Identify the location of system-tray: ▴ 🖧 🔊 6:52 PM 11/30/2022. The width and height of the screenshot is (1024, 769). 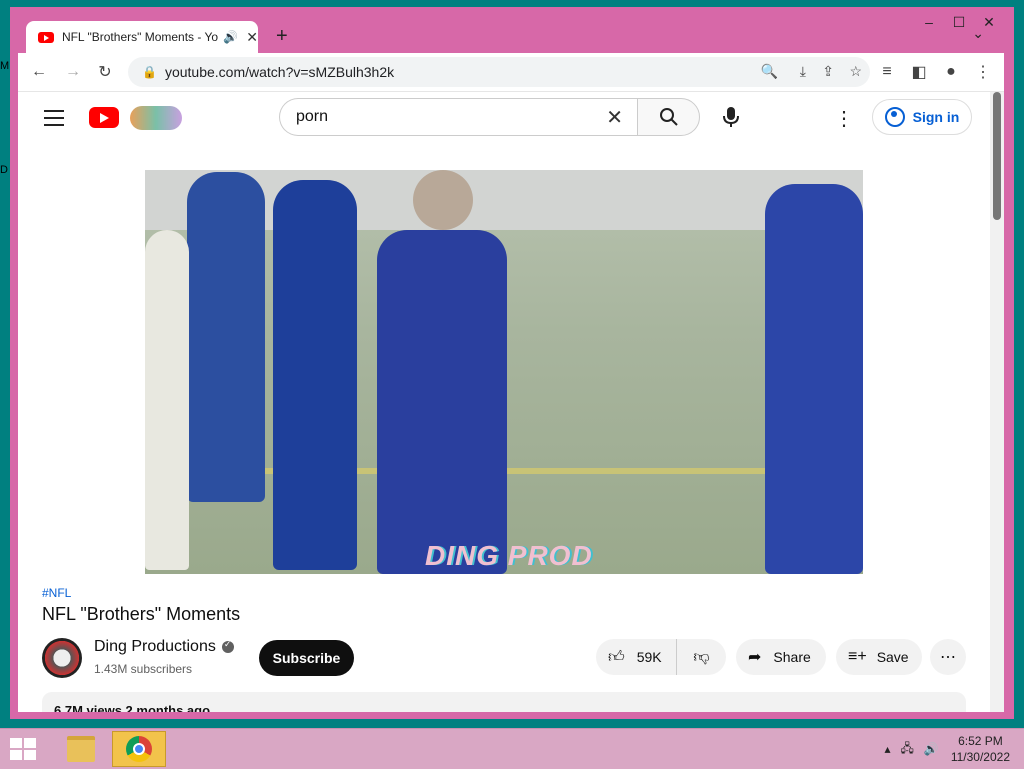
(947, 749).